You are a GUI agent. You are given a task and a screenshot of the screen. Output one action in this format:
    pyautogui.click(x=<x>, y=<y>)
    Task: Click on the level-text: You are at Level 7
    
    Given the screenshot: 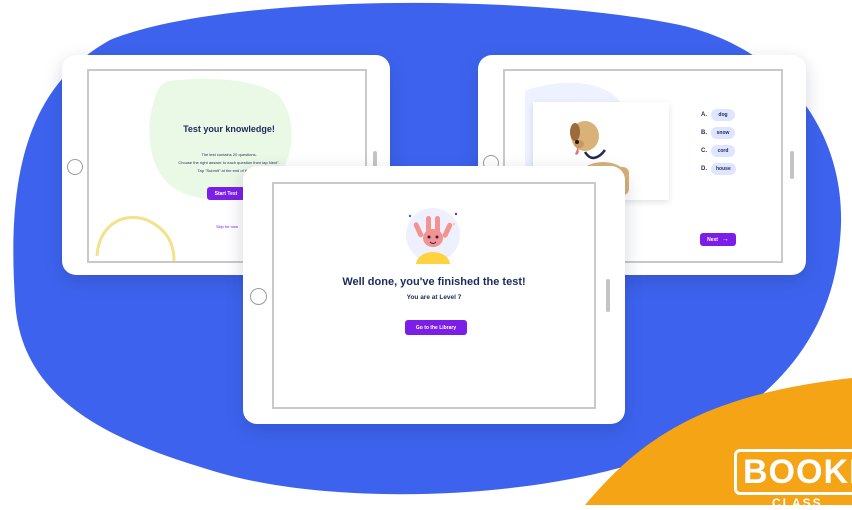 What is the action you would take?
    pyautogui.click(x=434, y=297)
    